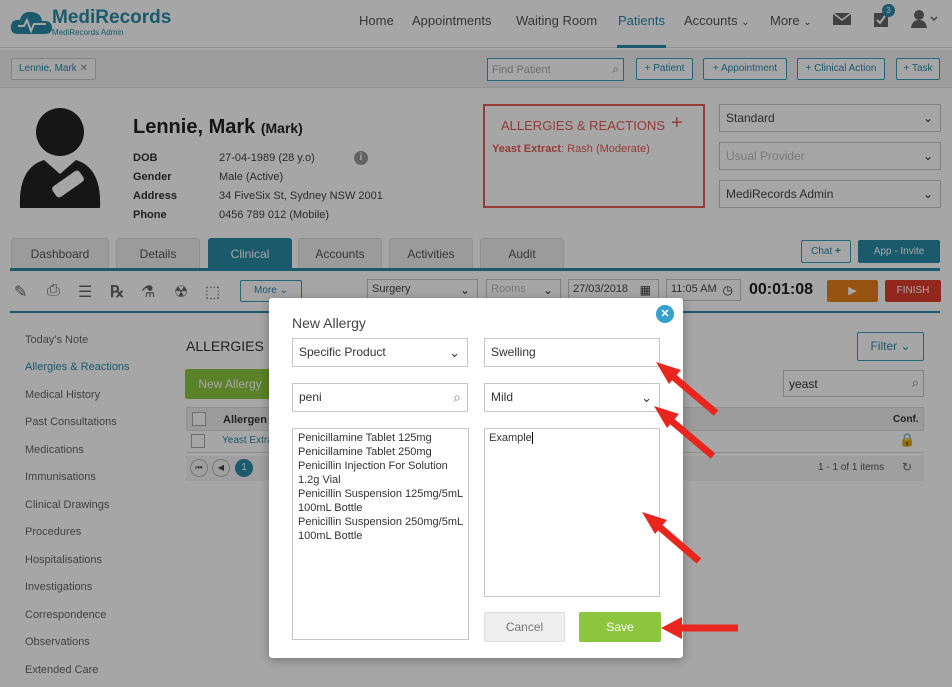 The width and height of the screenshot is (952, 687). Describe the element at coordinates (690, 500) in the screenshot. I see `annotation-arrows` at that location.